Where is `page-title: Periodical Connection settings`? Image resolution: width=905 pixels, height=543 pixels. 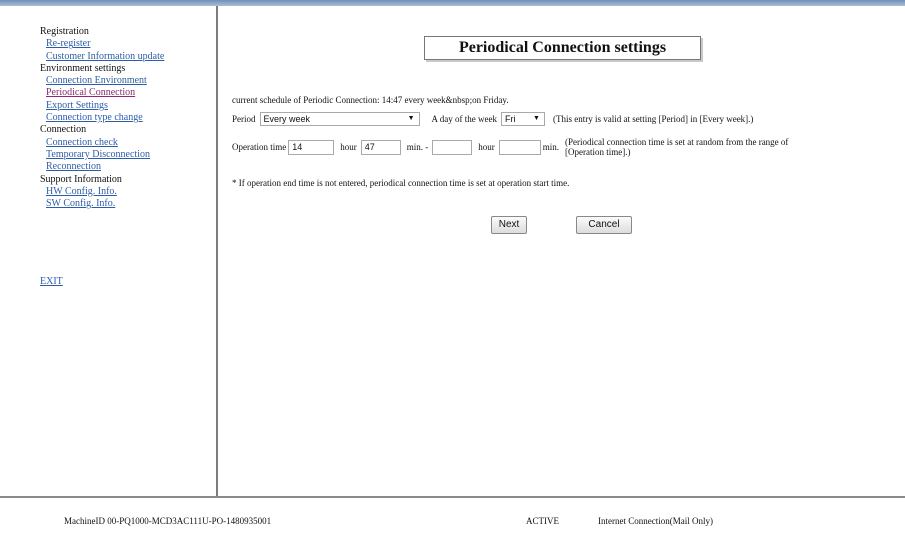
page-title: Periodical Connection settings is located at coordinates (562, 48).